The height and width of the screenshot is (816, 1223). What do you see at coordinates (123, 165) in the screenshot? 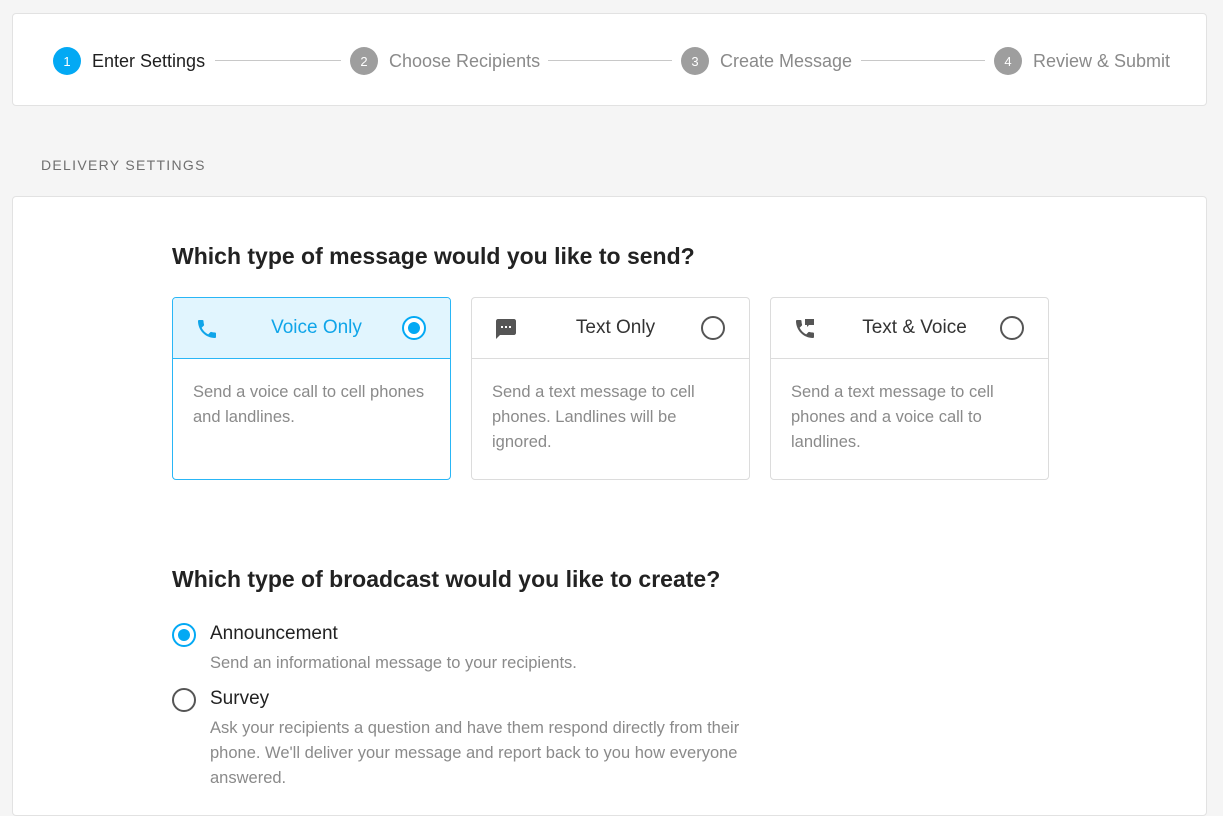
I see `section-title: DELIVERY SETTINGS` at bounding box center [123, 165].